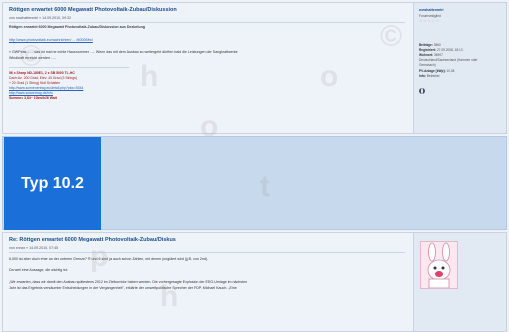 The height and width of the screenshot is (332, 509). I want to click on signature-line: Summe= 3,84~ 10kw/h26 Watt, so click(33, 98).